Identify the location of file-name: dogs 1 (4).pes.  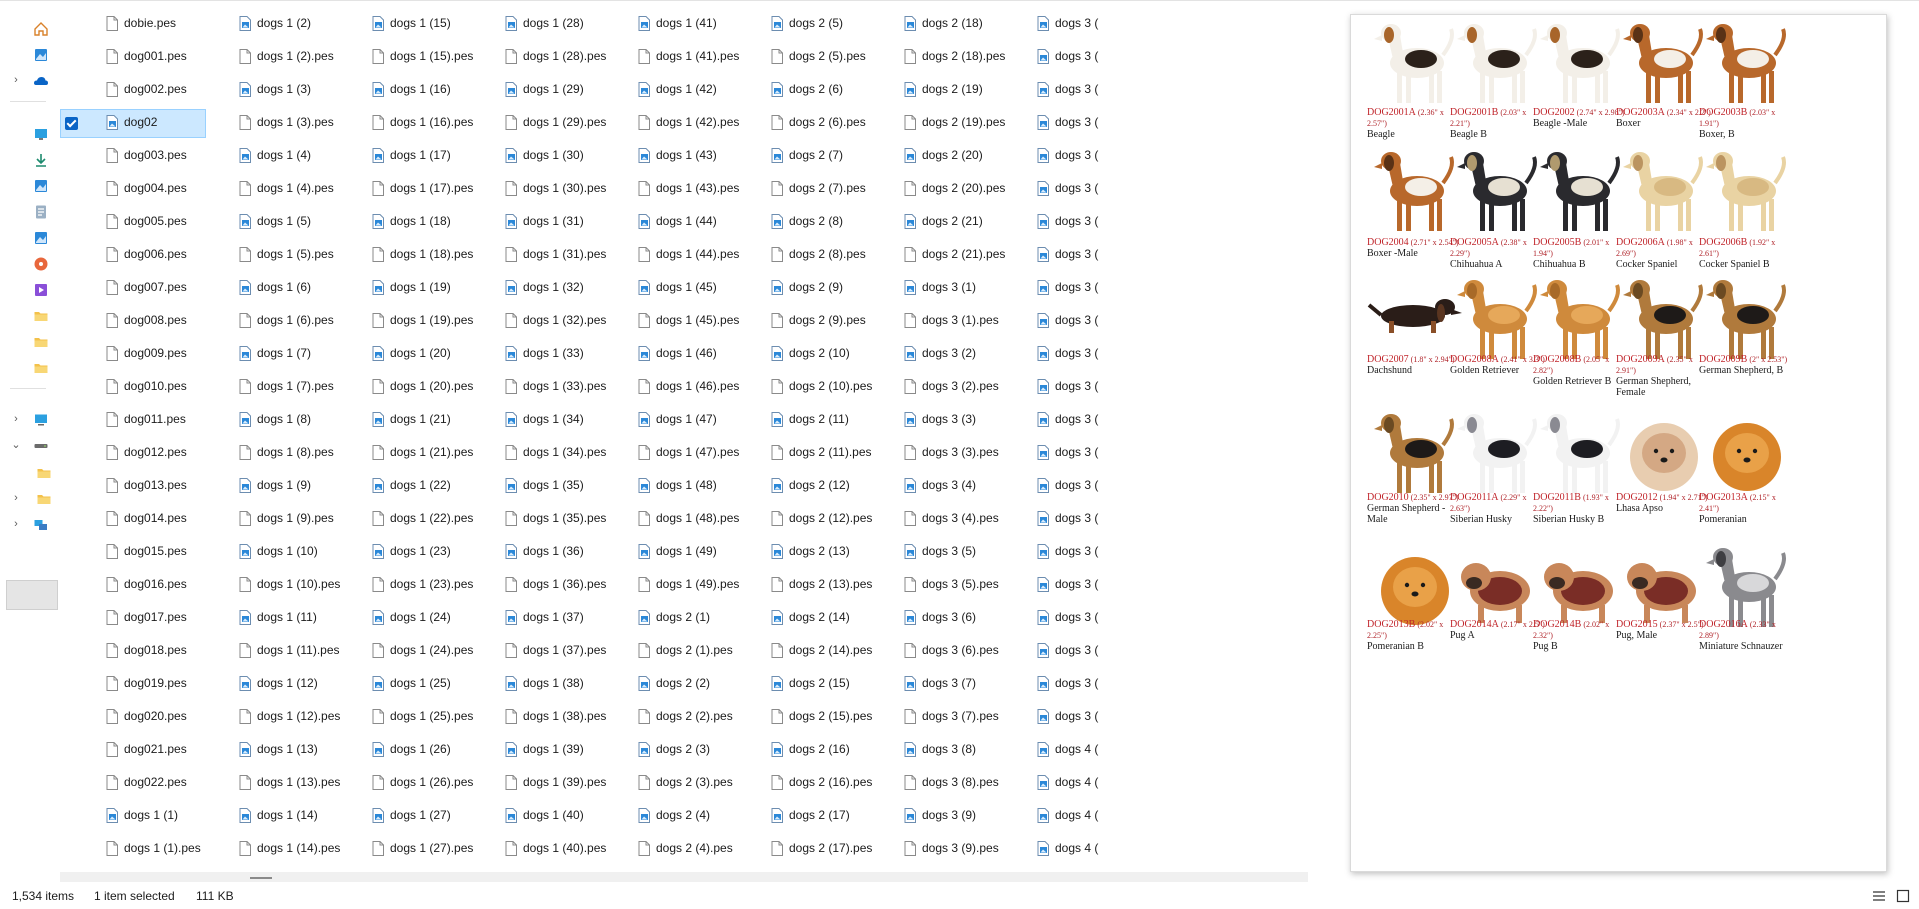
(295, 188).